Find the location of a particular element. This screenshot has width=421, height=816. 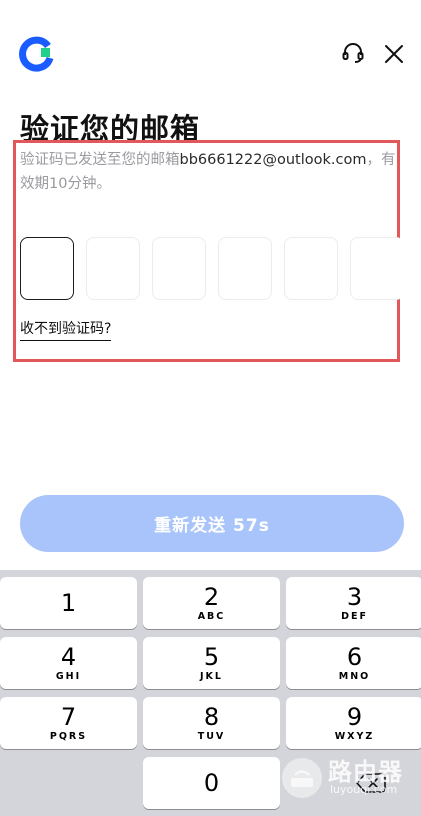

no-code-link: 收不到验证码? is located at coordinates (66, 329).